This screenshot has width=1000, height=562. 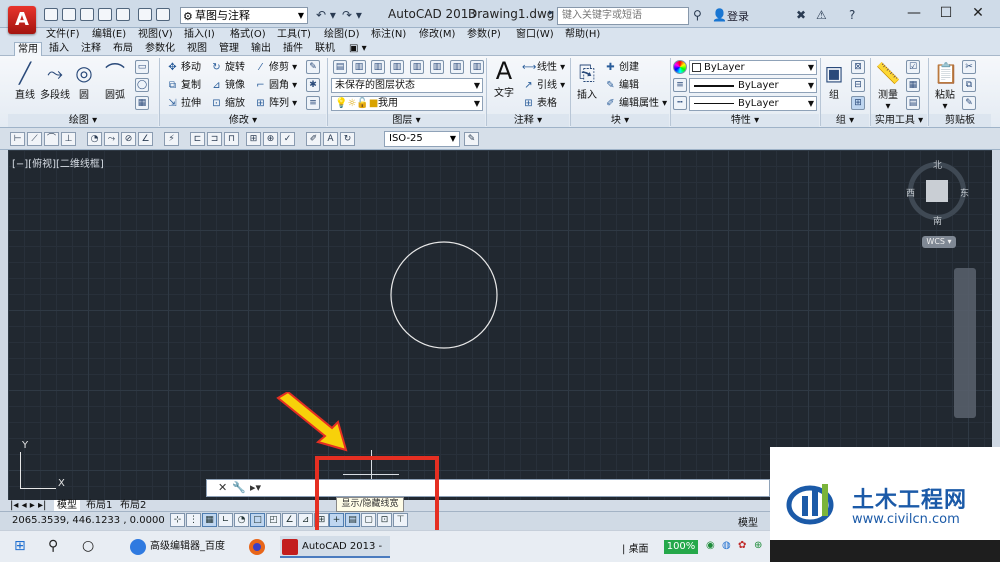 I want to click on lineweight-icon: ≡, so click(x=680, y=85).